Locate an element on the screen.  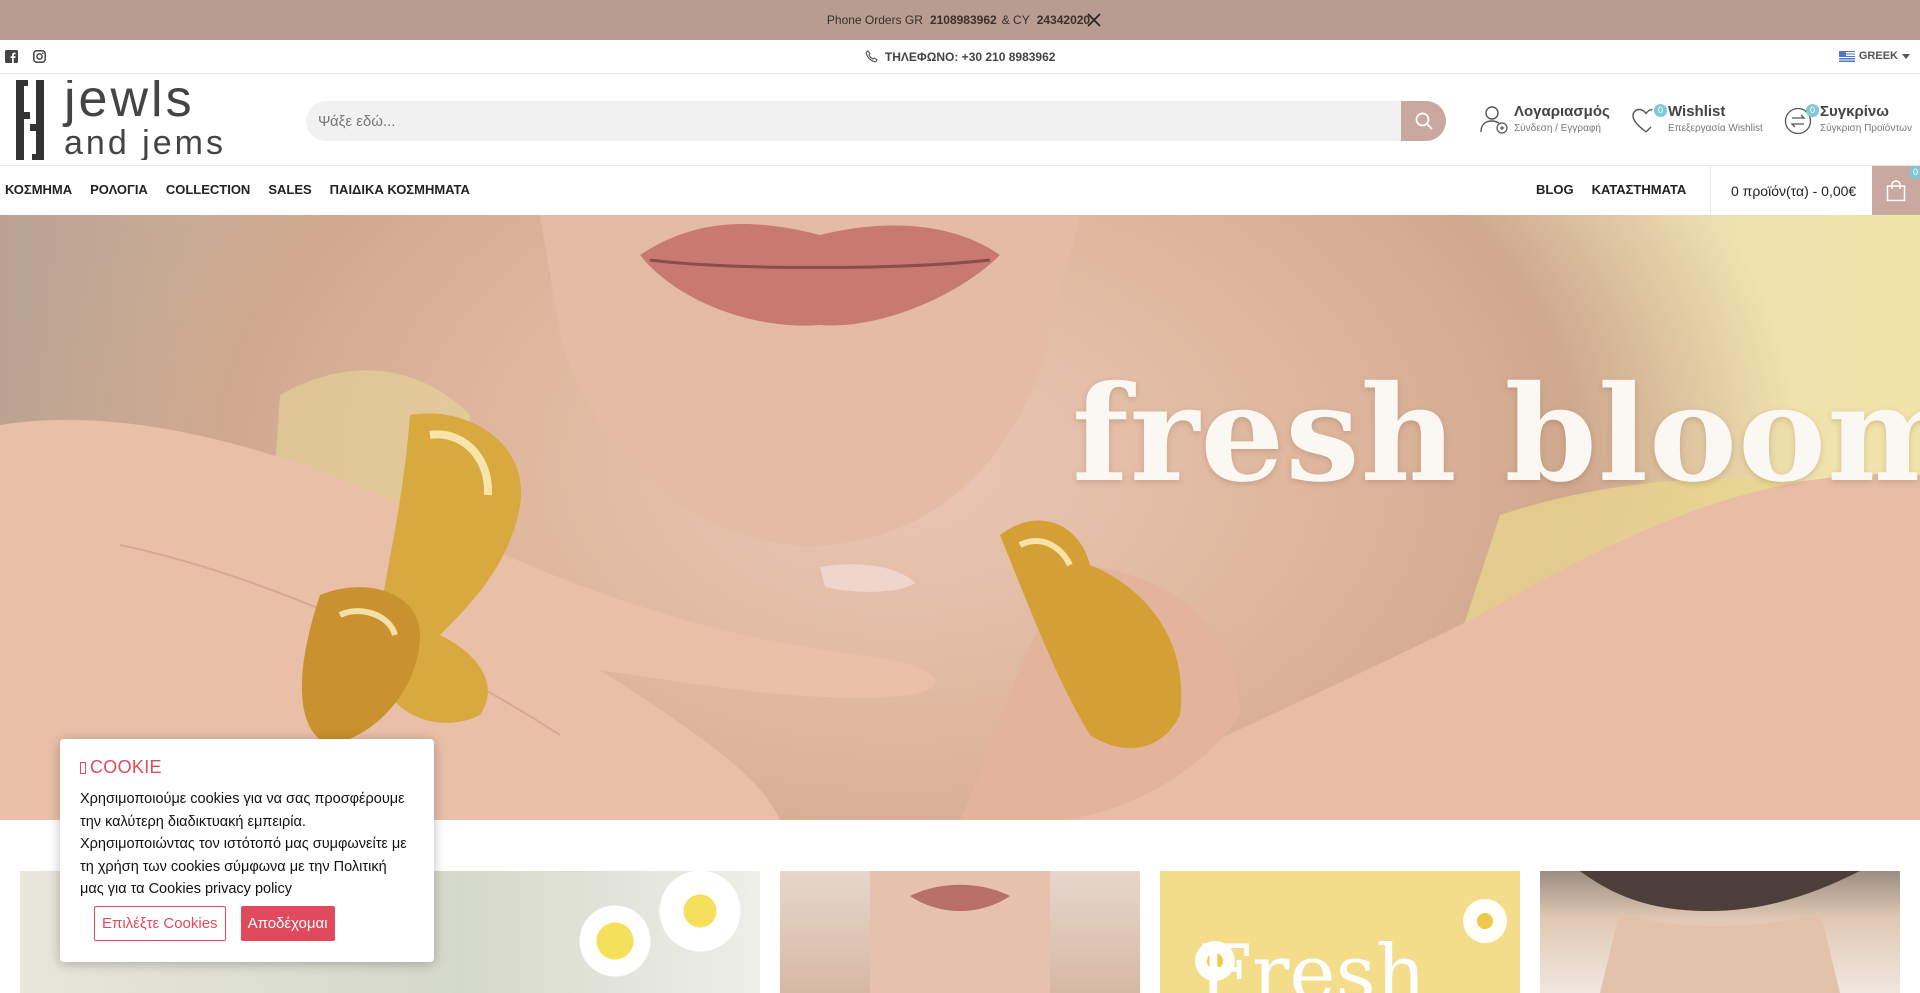
nav-right: BLOG ΚΑΤΑΣΤΗΜΑΤΑ is located at coordinates (1611, 189).